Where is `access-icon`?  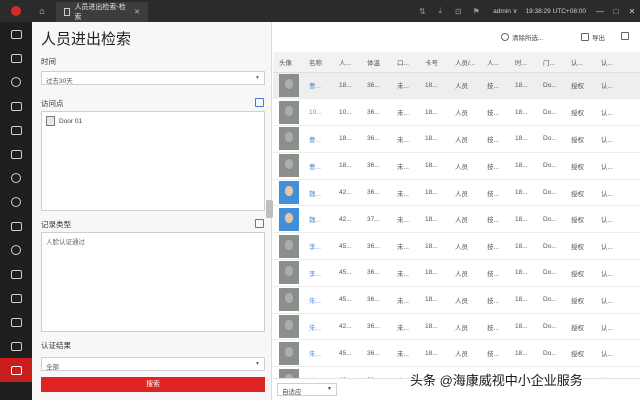
access-icon is located at coordinates (16, 370).